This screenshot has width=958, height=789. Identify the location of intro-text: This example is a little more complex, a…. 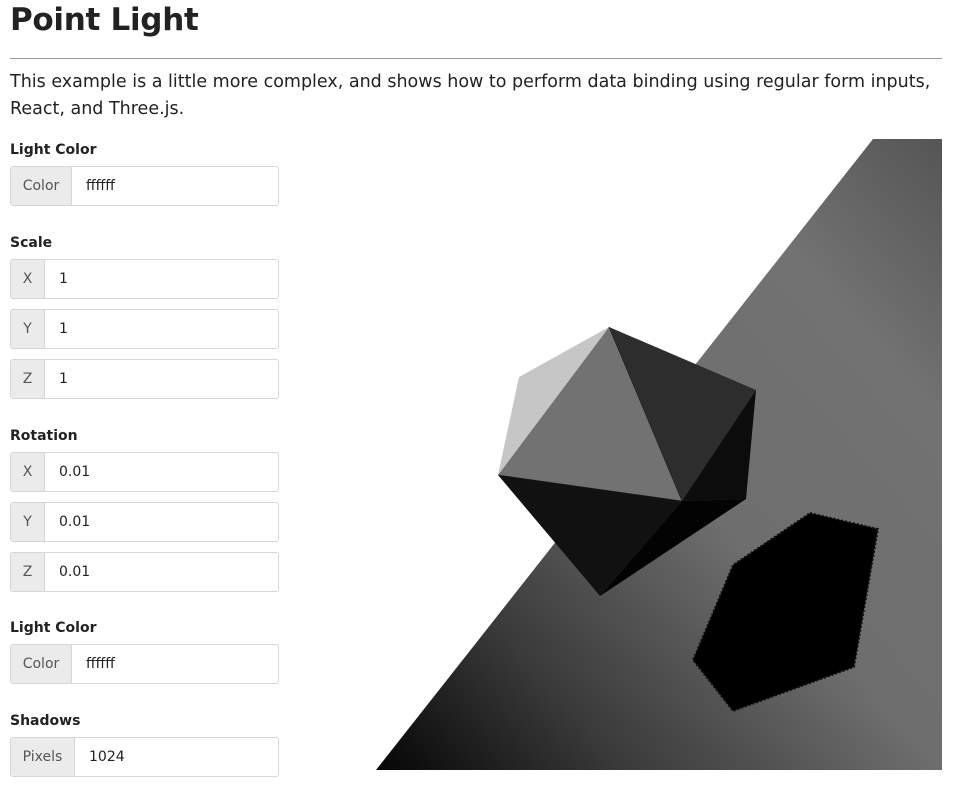
(470, 95).